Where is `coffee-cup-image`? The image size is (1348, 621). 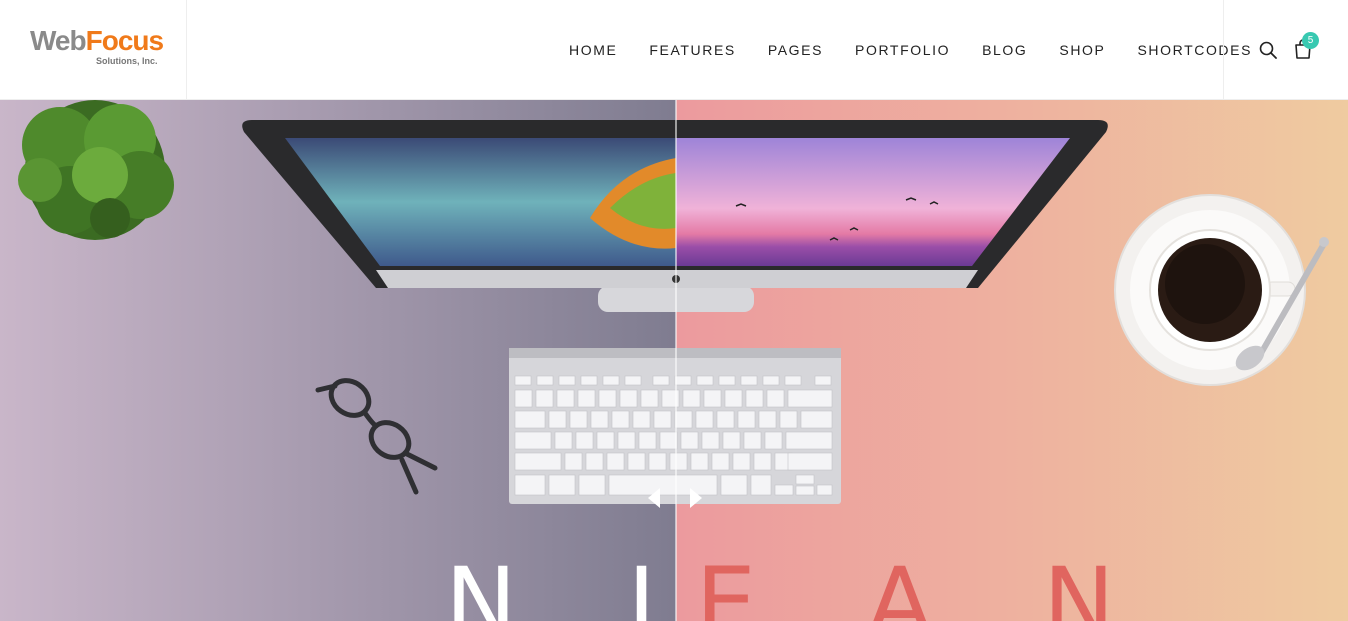 coffee-cup-image is located at coordinates (1221, 290).